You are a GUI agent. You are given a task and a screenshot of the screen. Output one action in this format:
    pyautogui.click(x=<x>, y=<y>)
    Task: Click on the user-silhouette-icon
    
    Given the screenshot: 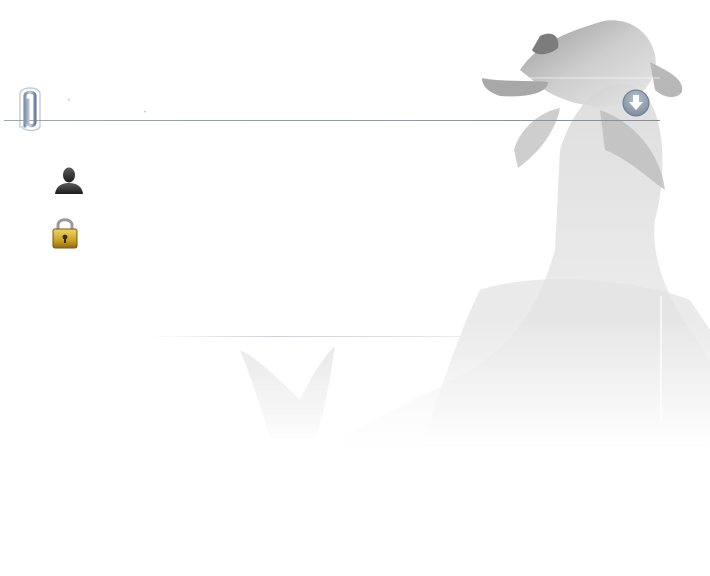 What is the action you would take?
    pyautogui.click(x=69, y=180)
    